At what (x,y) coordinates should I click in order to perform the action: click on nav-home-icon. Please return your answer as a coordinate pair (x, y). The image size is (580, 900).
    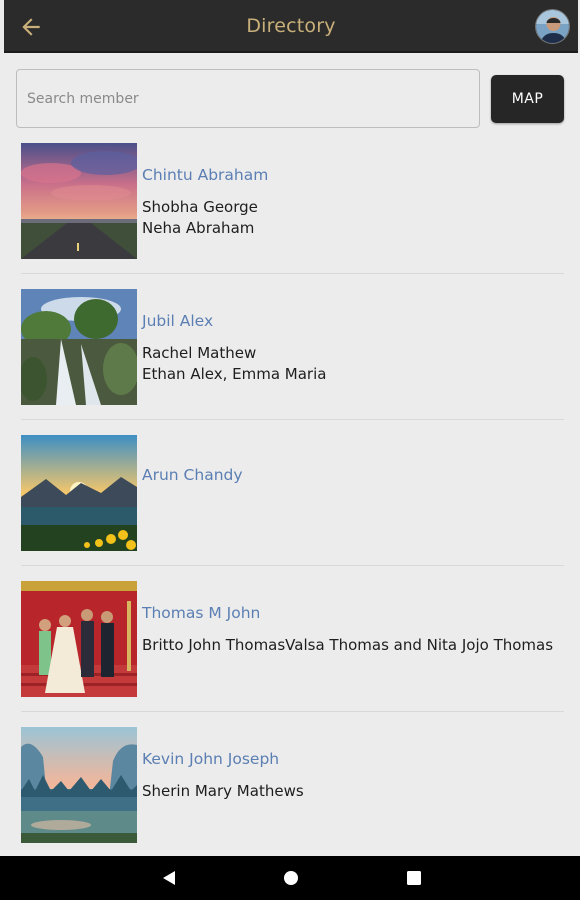
    Looking at the image, I should click on (291, 878).